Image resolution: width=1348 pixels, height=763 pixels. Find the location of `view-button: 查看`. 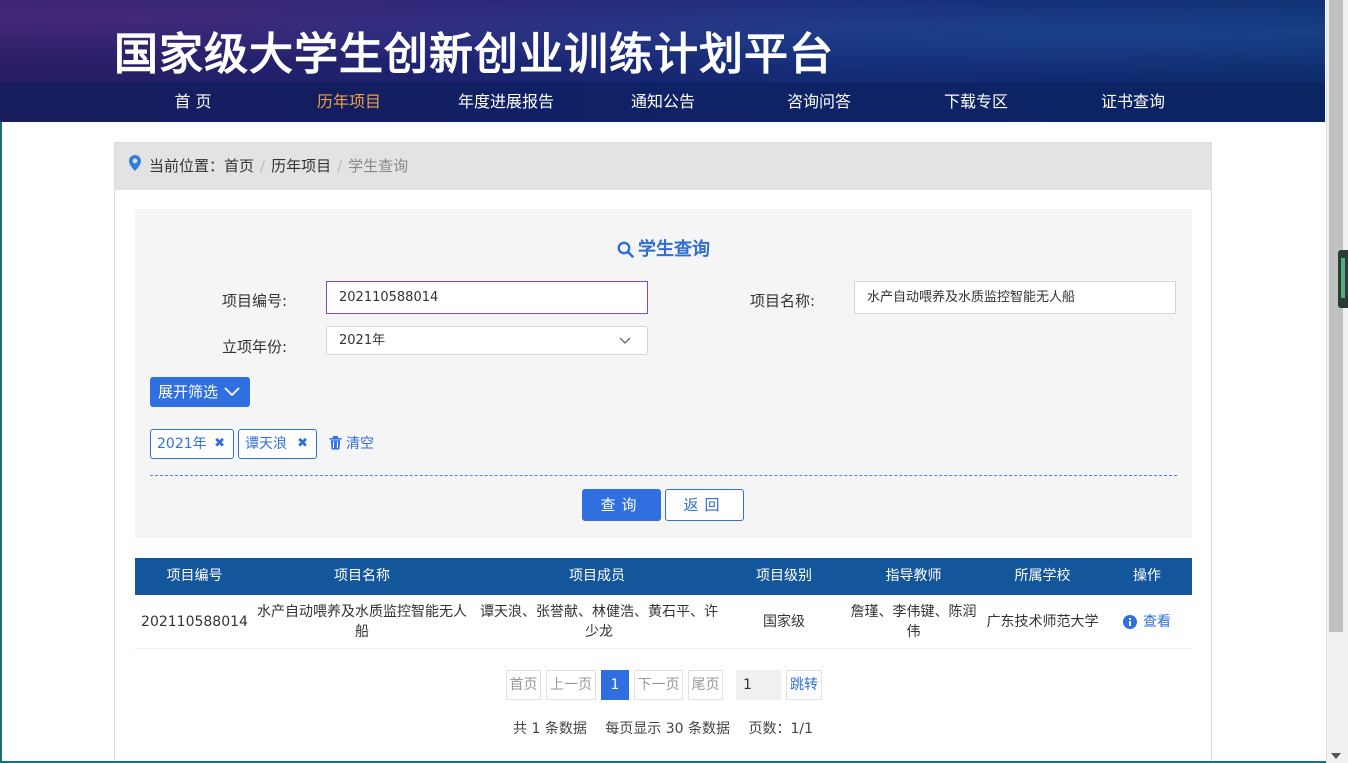

view-button: 查看 is located at coordinates (1147, 622).